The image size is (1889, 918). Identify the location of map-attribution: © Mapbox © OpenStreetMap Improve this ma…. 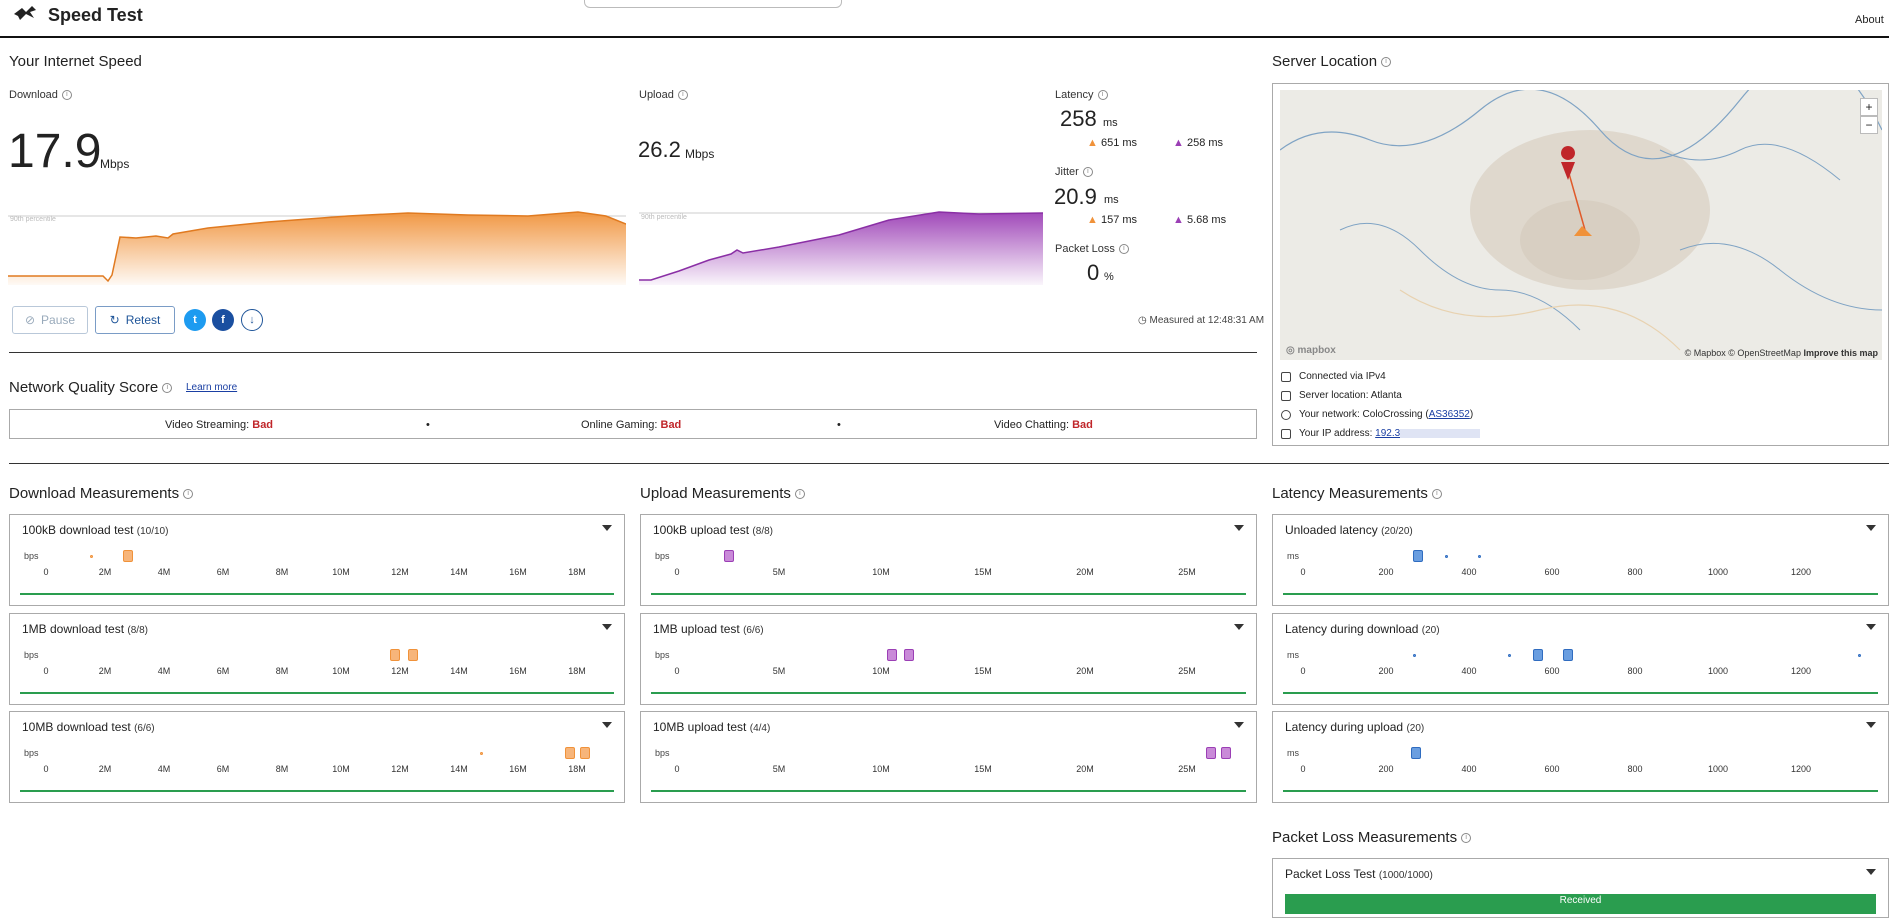
(1781, 353).